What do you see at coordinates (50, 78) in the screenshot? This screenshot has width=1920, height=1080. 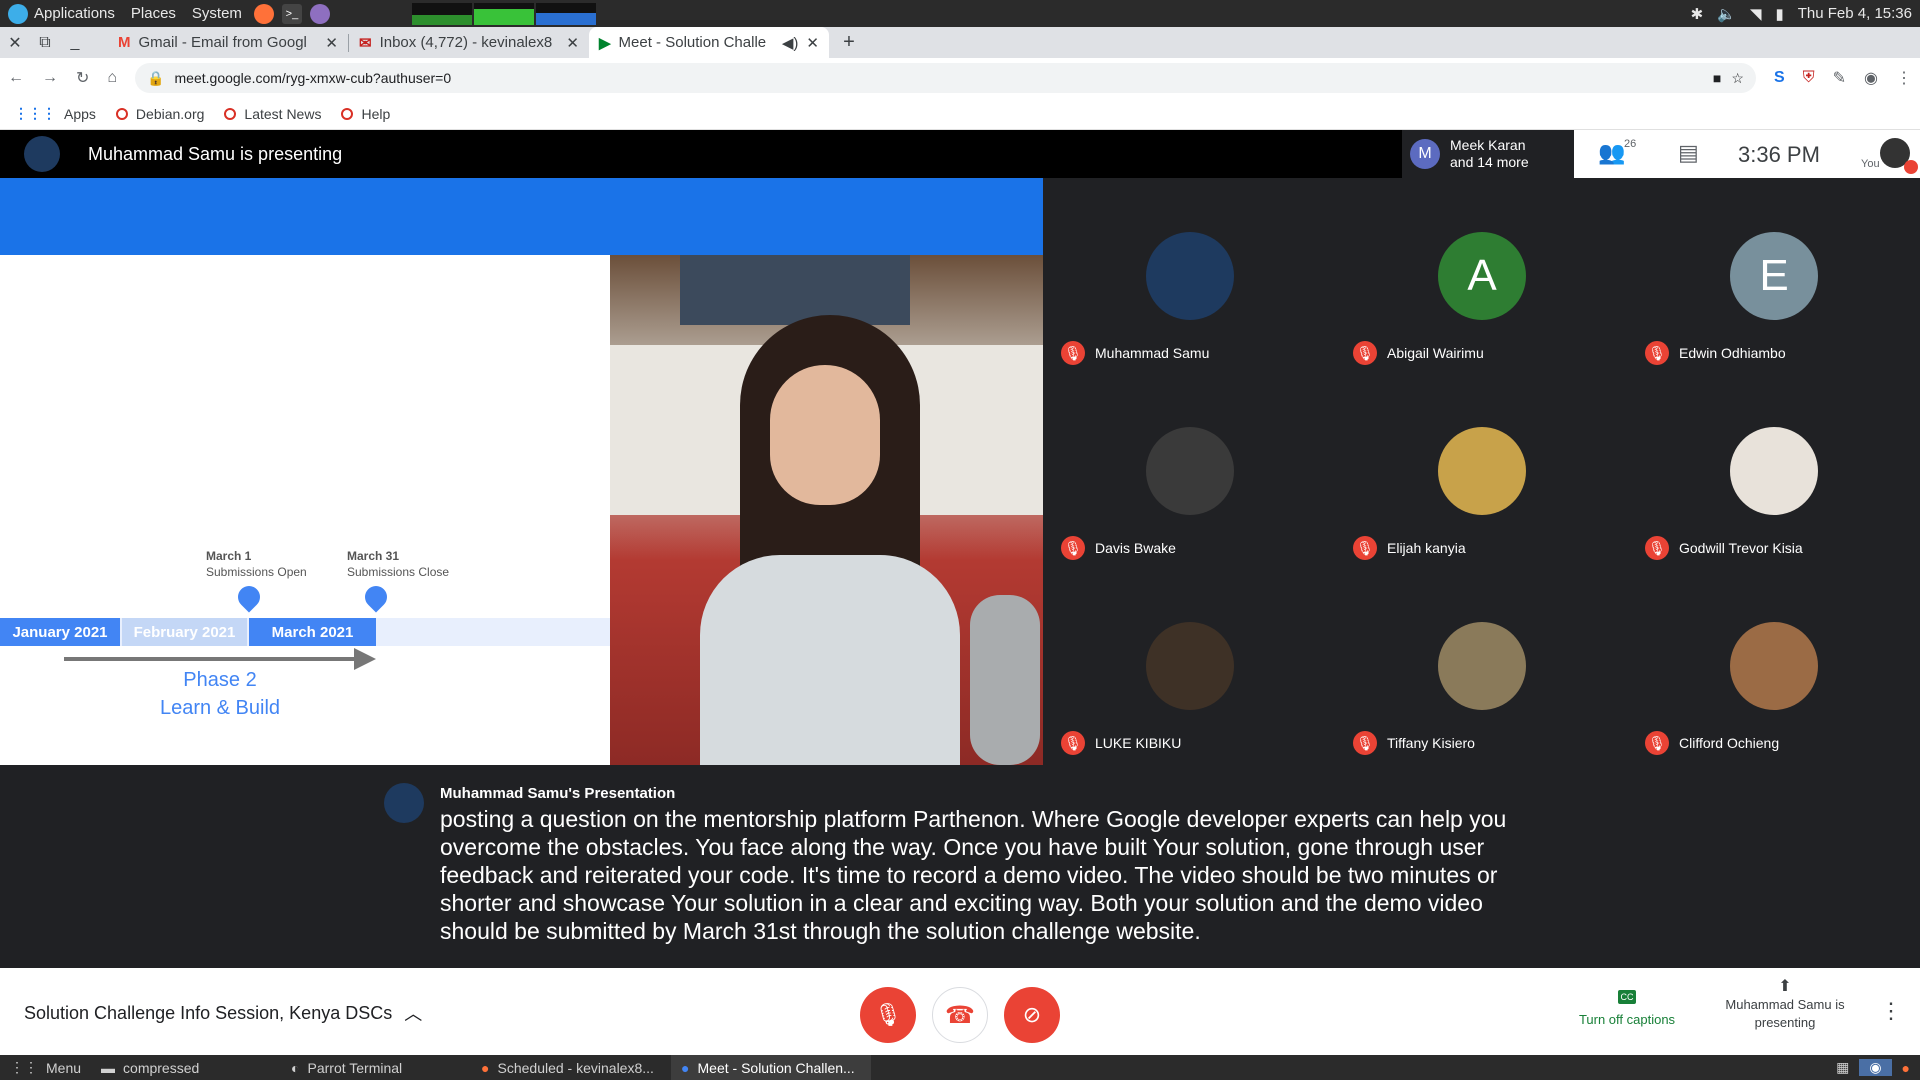 I see `forward-arrow-icon: →` at bounding box center [50, 78].